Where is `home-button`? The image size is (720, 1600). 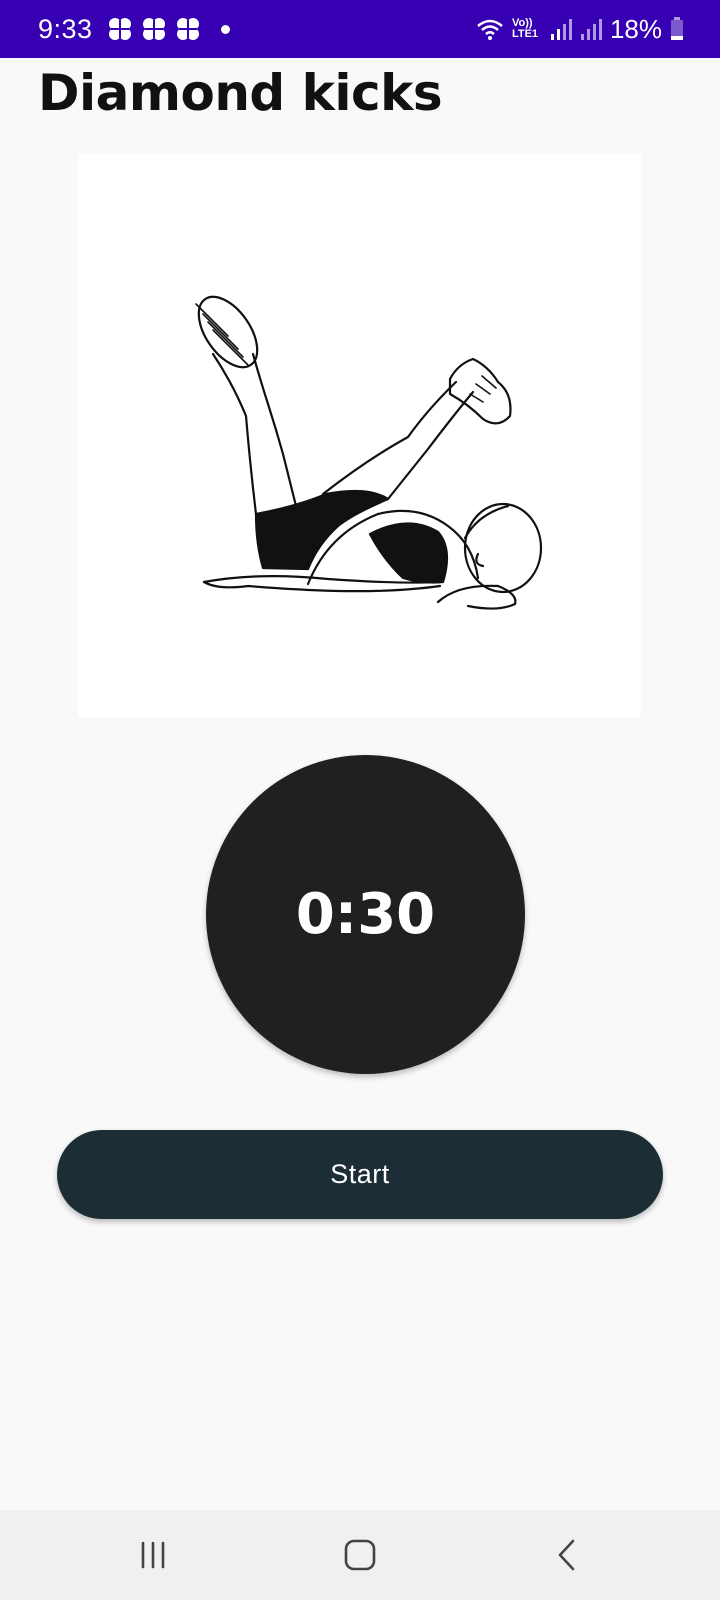 home-button is located at coordinates (360, 1555).